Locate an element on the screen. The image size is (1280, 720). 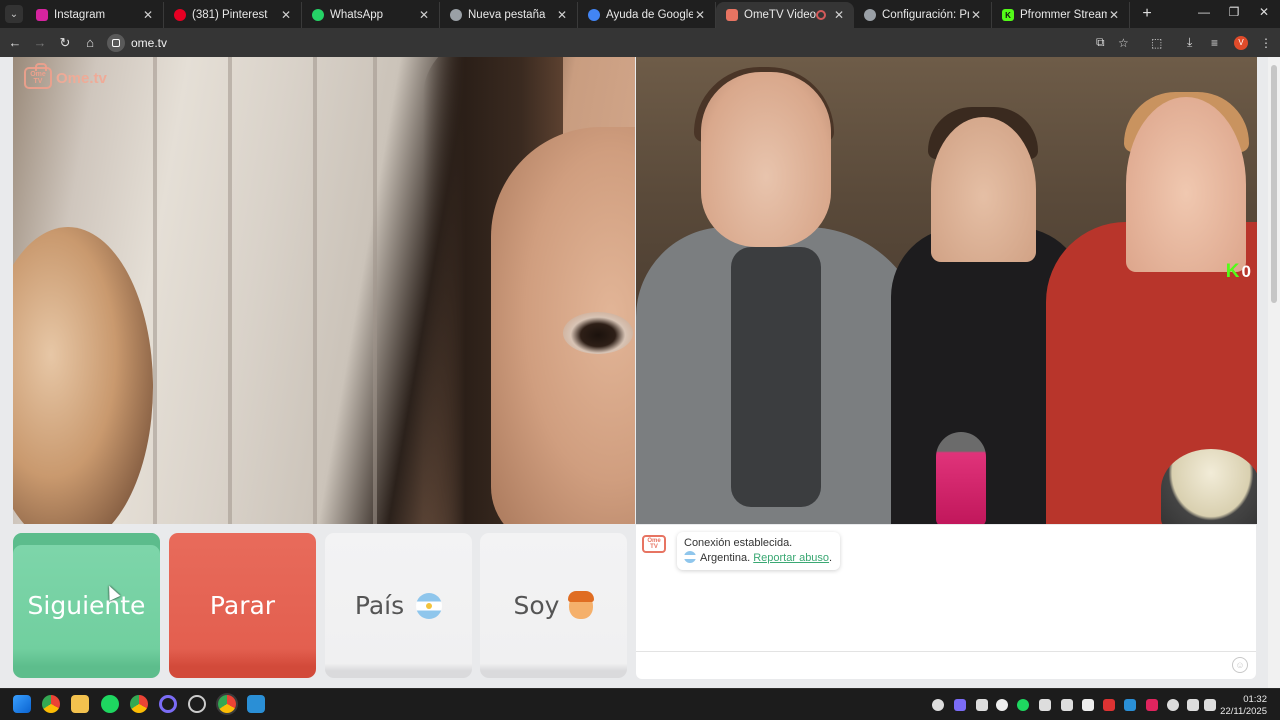
connection-status: Conexión establecida. is located at coordinates (738, 543).